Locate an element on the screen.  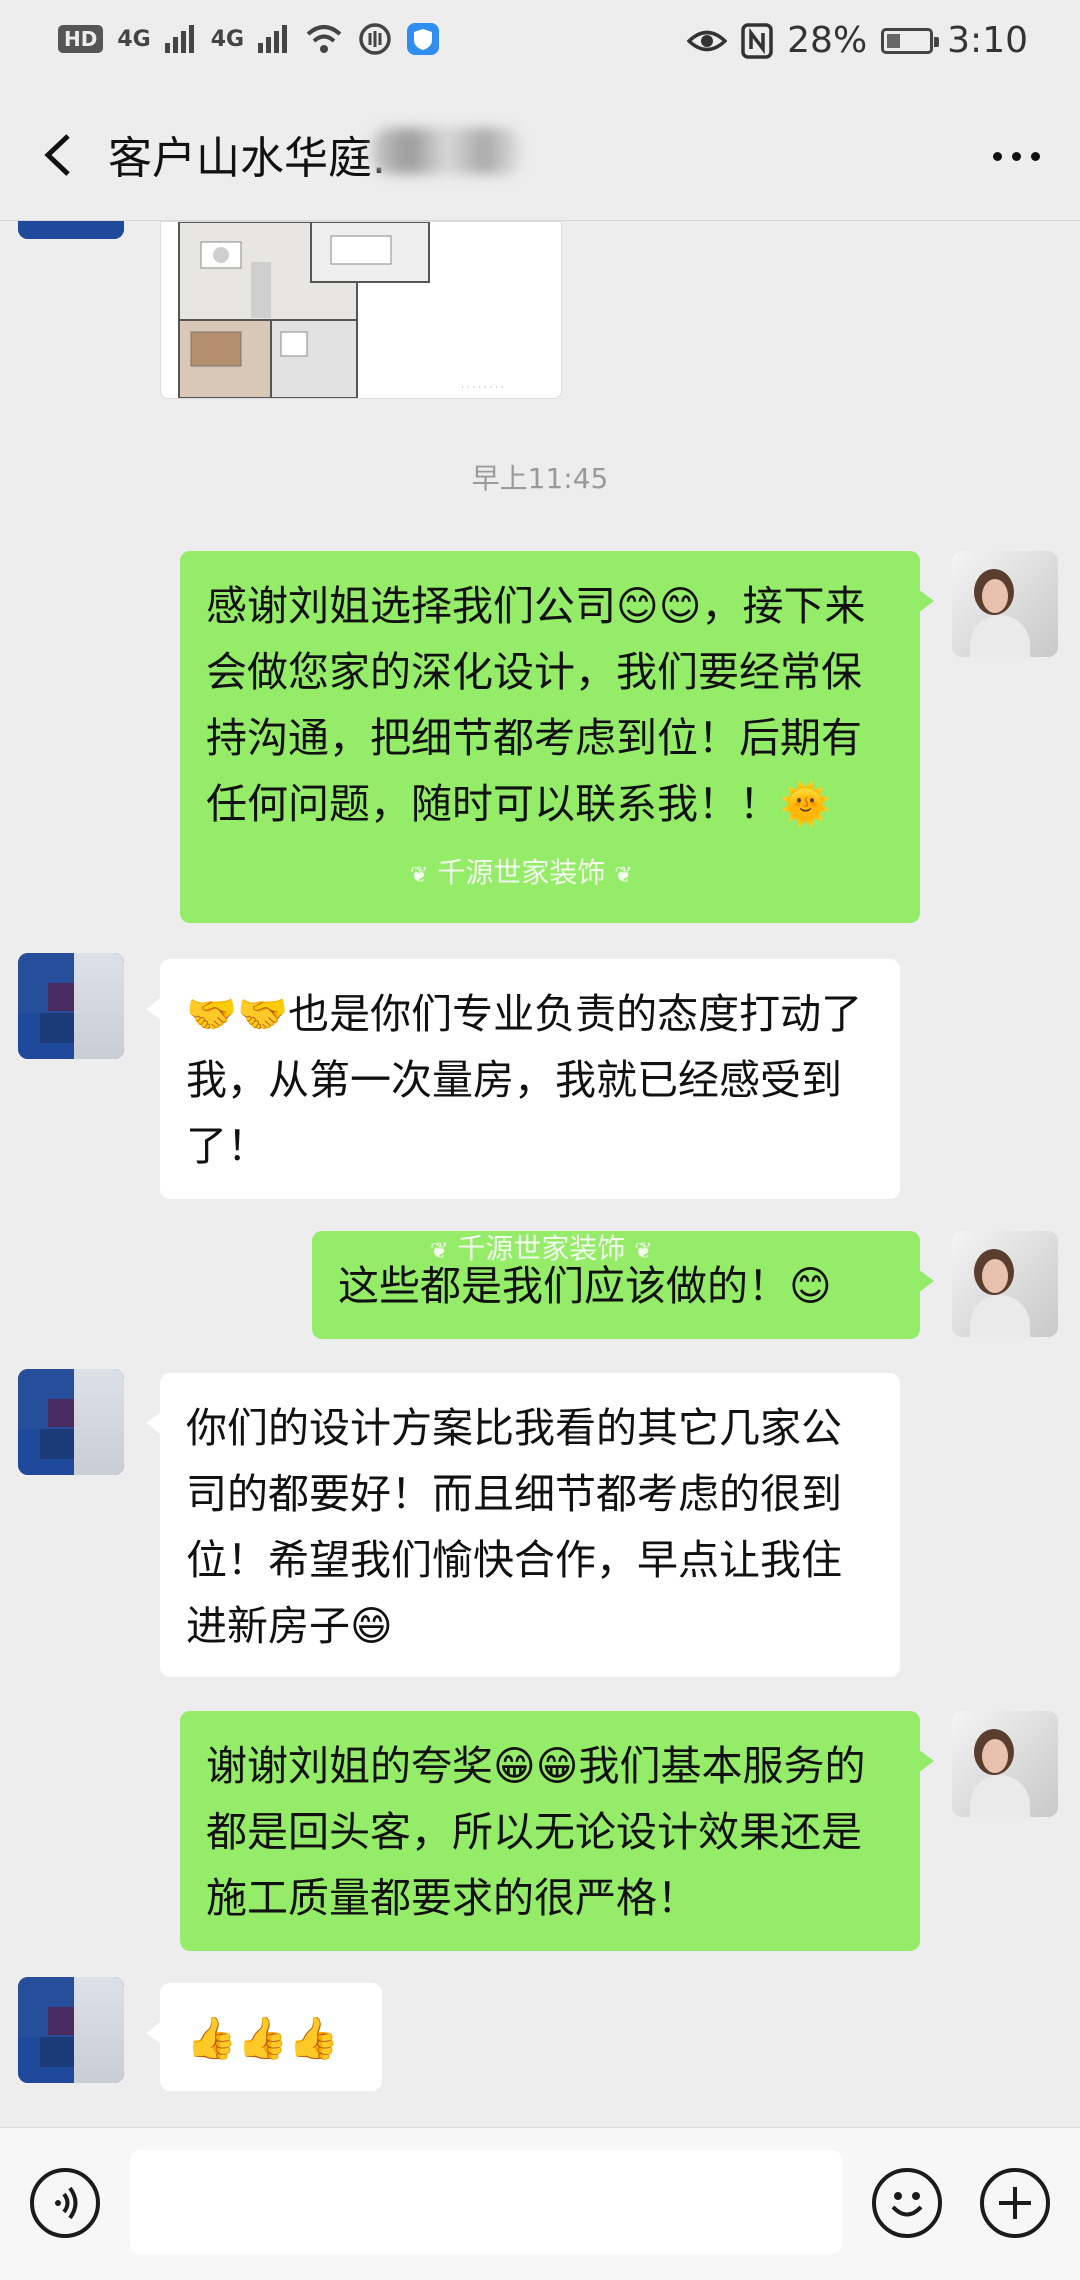
chat-header: 客户山水华庭. is located at coordinates (540, 156).